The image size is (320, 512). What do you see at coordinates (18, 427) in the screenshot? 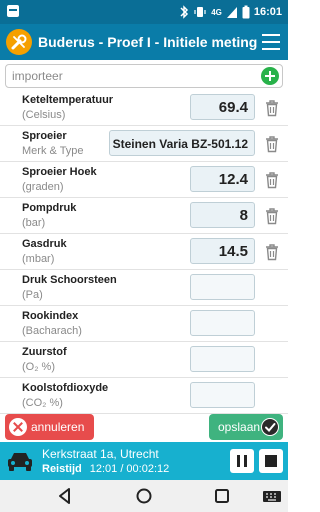
I see `close-circle-icon` at bounding box center [18, 427].